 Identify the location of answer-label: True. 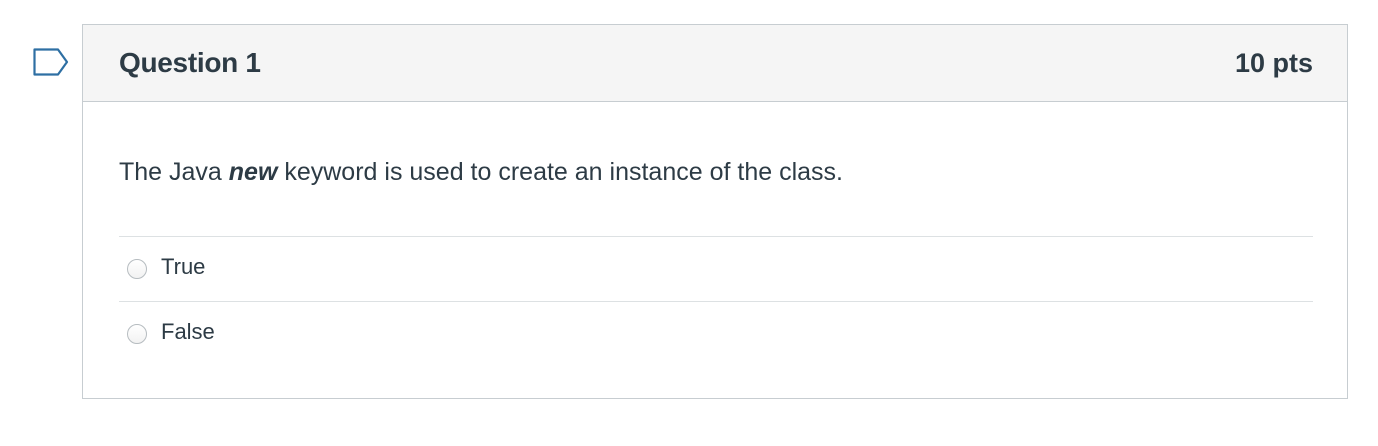
(183, 267).